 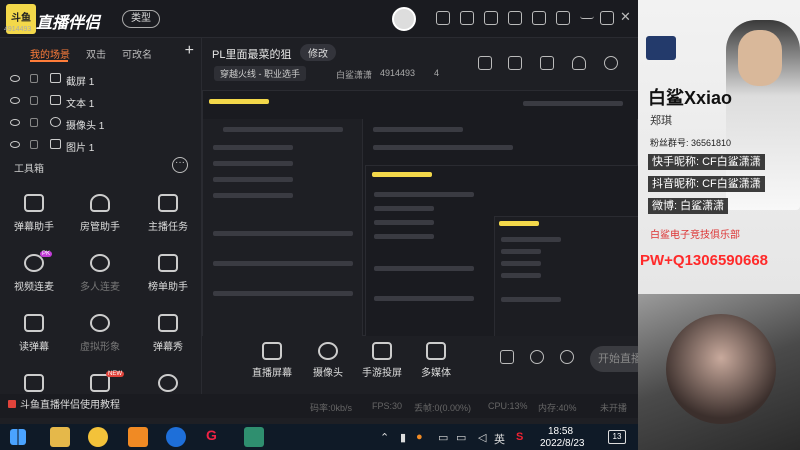 I want to click on network-icon: ▭, so click(x=461, y=437).